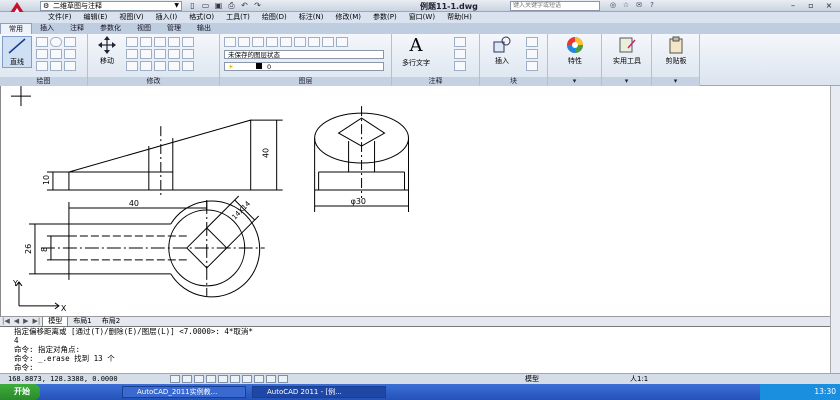 This screenshot has height=400, width=840. I want to click on layer-previous-icon, so click(314, 42).